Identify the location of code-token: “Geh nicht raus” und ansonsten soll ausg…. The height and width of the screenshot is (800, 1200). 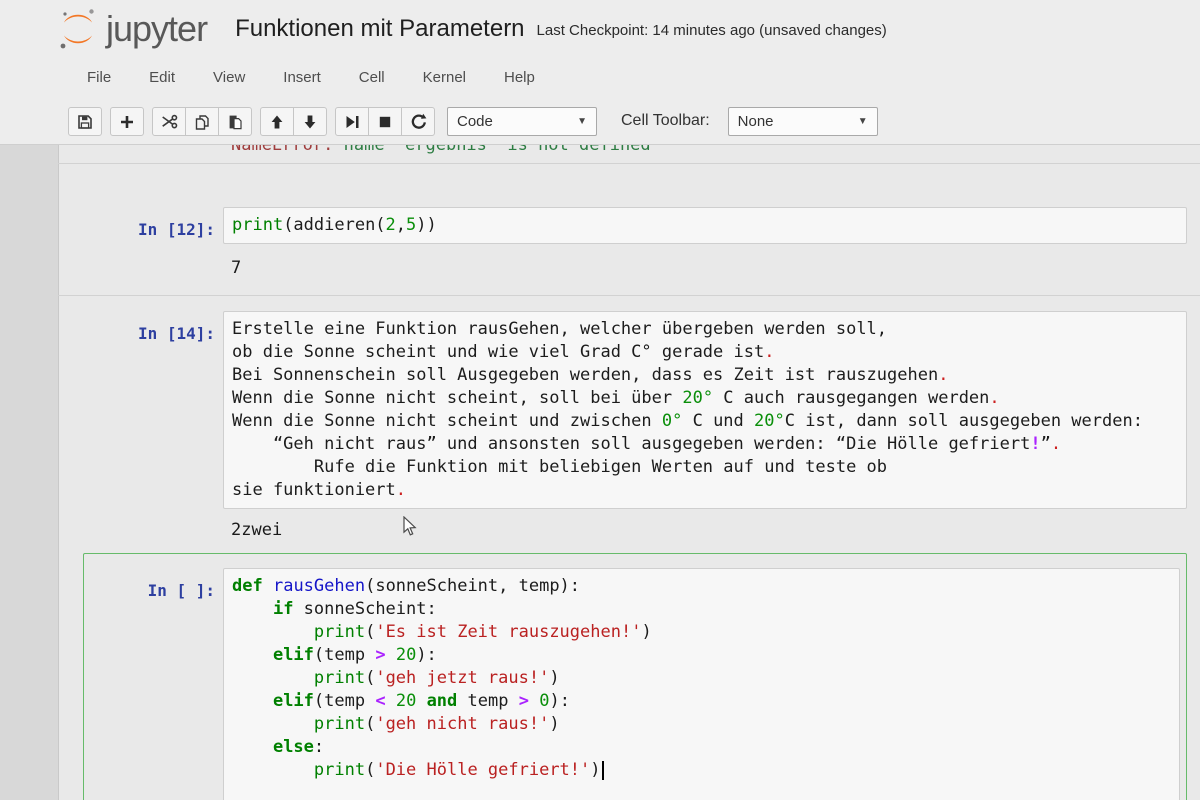
(631, 444).